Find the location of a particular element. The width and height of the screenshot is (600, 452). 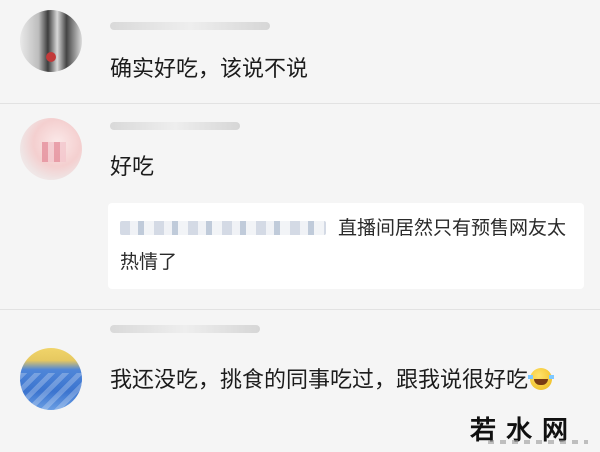

watermark-underline is located at coordinates (538, 442).